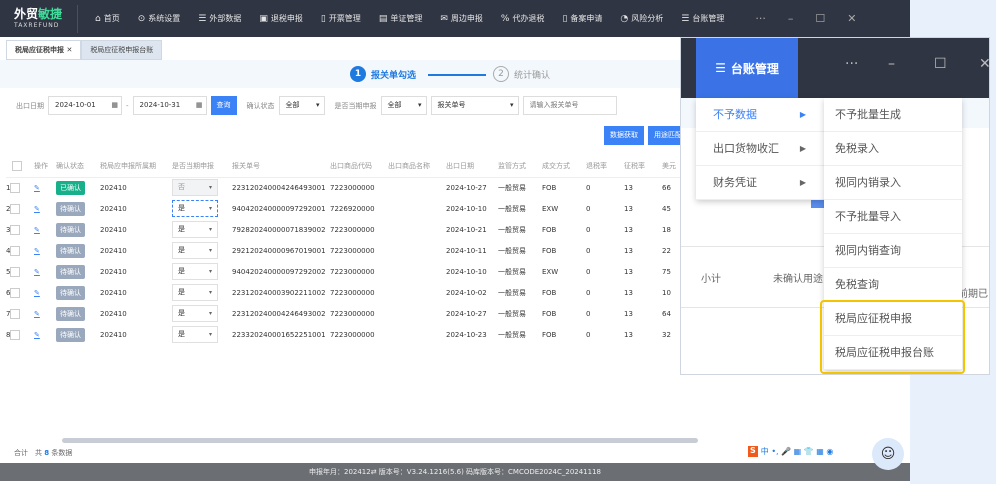  What do you see at coordinates (461, 18) in the screenshot?
I see `nav-inbox: ✉ 周边申报` at bounding box center [461, 18].